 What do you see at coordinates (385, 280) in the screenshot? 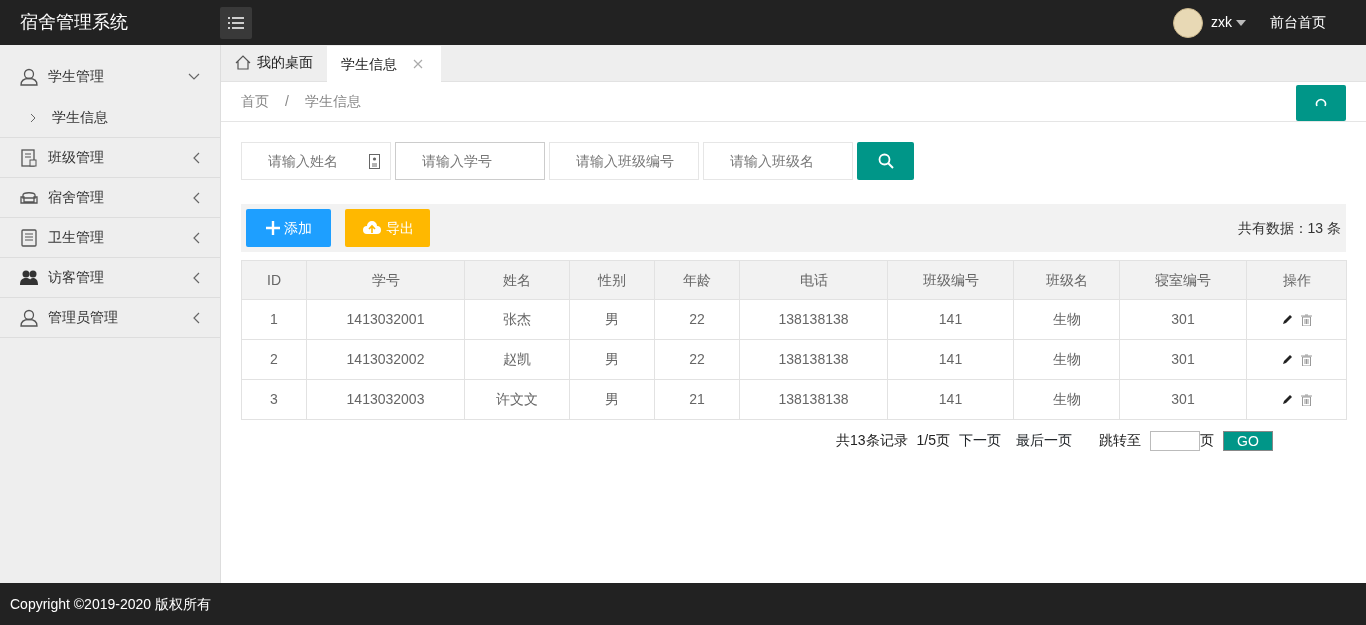
I see `column-header: 学号` at bounding box center [385, 280].